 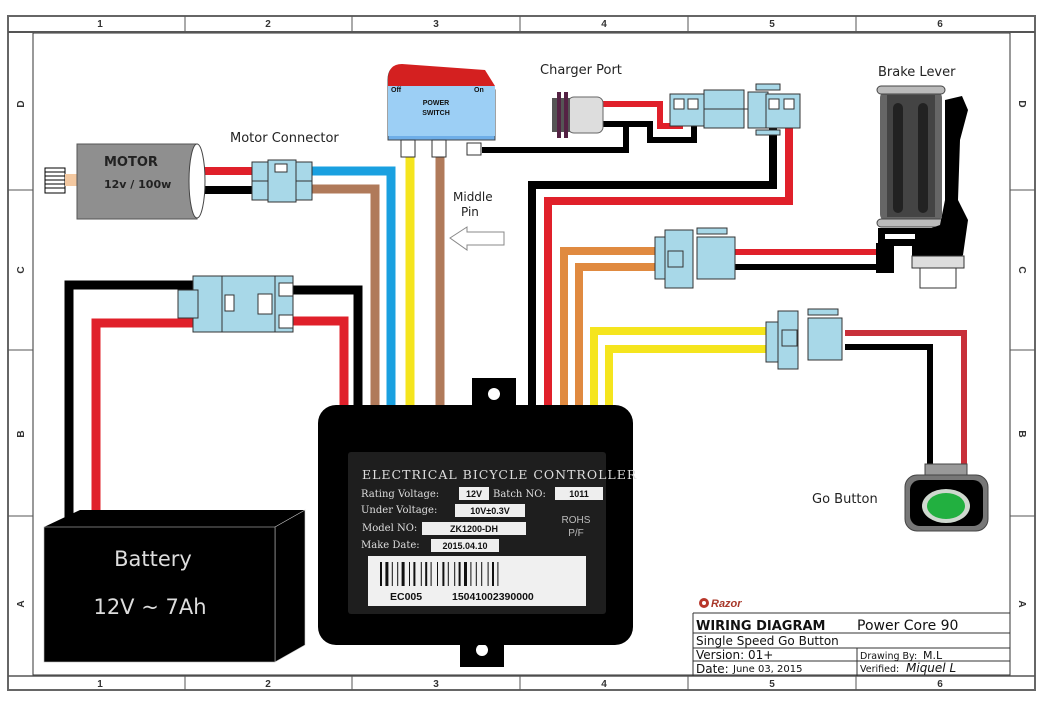 What do you see at coordinates (473, 197) in the screenshot?
I see `middle-pin-line1: Middle` at bounding box center [473, 197].